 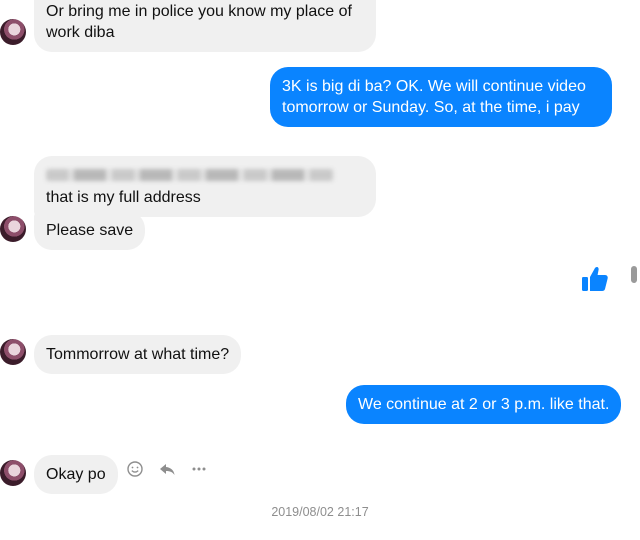 I want to click on message-text: that is my full address, so click(x=123, y=197).